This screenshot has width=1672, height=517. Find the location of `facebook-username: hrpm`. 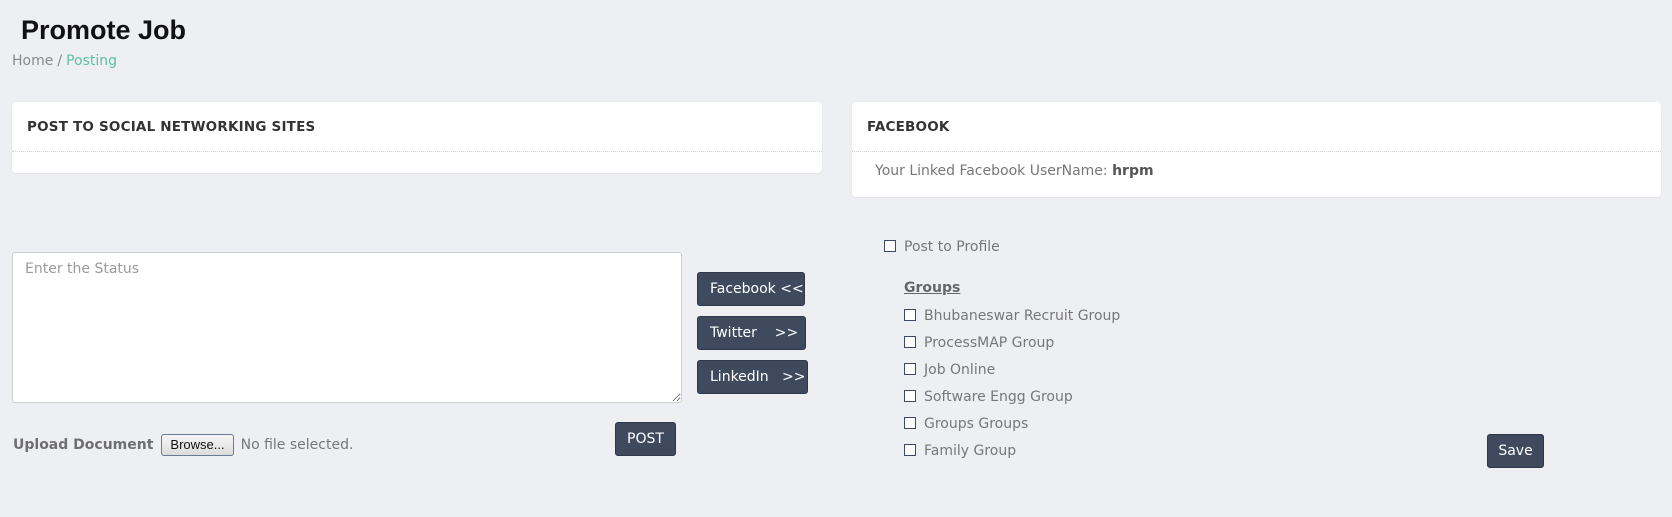

facebook-username: hrpm is located at coordinates (1133, 171).